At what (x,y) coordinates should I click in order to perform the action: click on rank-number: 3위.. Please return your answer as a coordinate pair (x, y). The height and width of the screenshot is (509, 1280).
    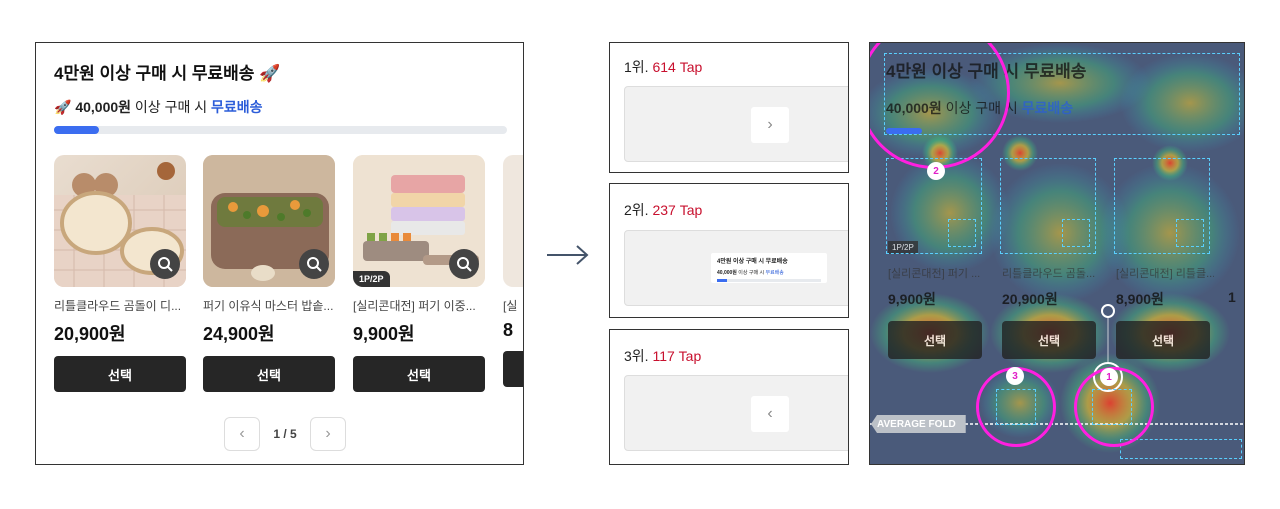
    Looking at the image, I should click on (636, 356).